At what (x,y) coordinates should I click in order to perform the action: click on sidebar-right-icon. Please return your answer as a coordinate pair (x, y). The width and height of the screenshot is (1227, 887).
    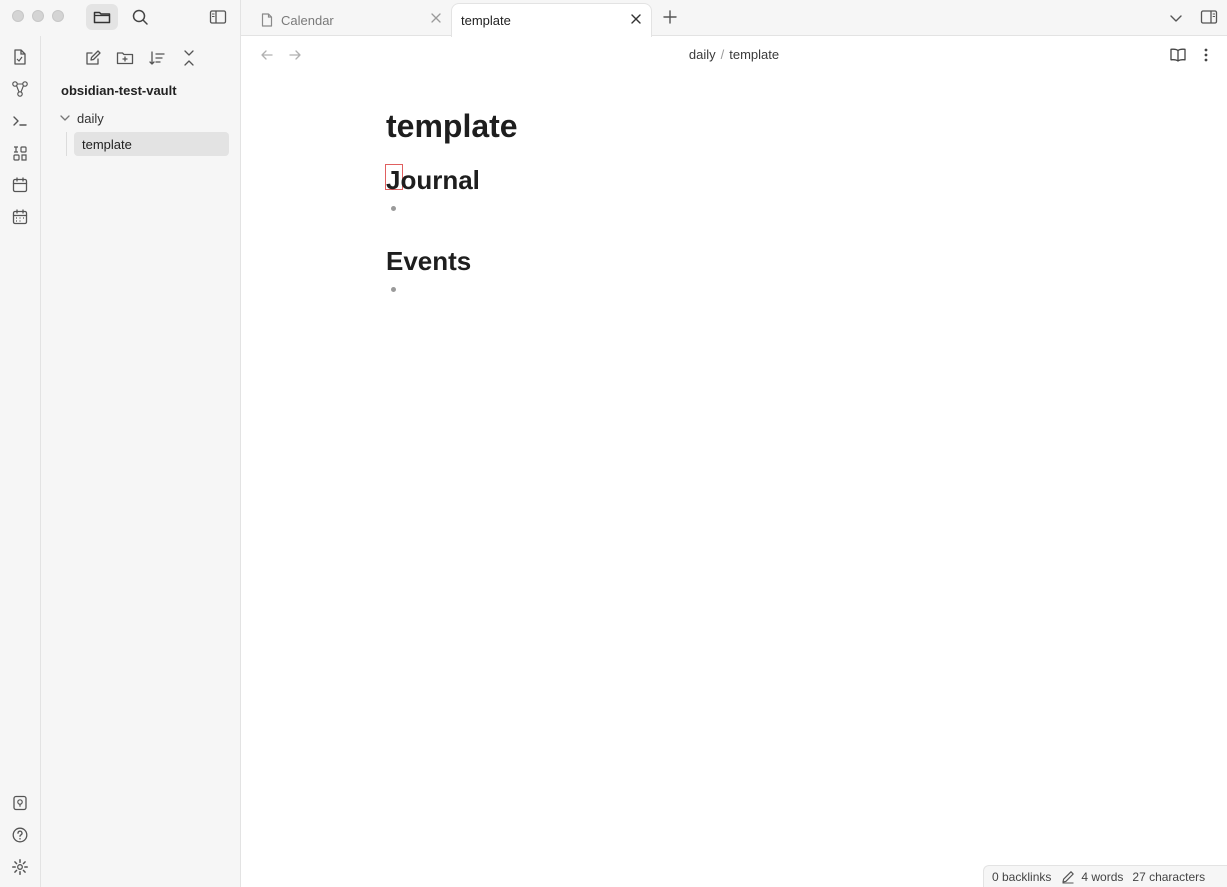
    Looking at the image, I should click on (1209, 17).